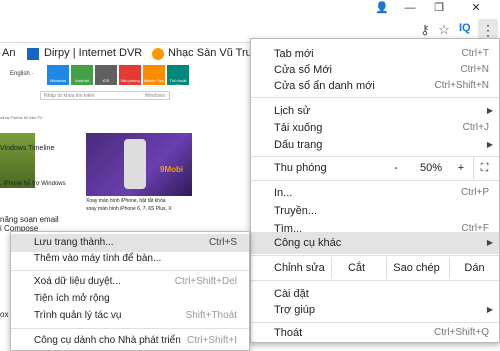 Image resolution: width=500 pixels, height=351 pixels. Describe the element at coordinates (69, 96) in the screenshot. I see `search-placeholder: Nhập từ khóa tìm kiếm` at that location.